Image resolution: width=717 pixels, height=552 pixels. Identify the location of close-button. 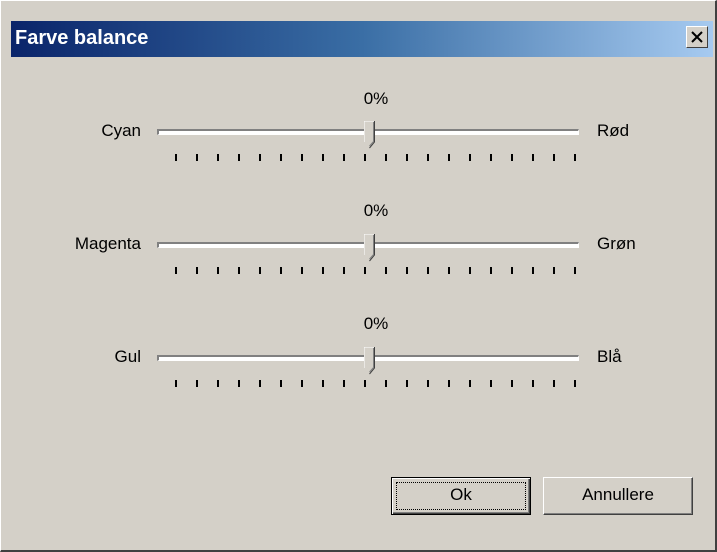
(697, 37).